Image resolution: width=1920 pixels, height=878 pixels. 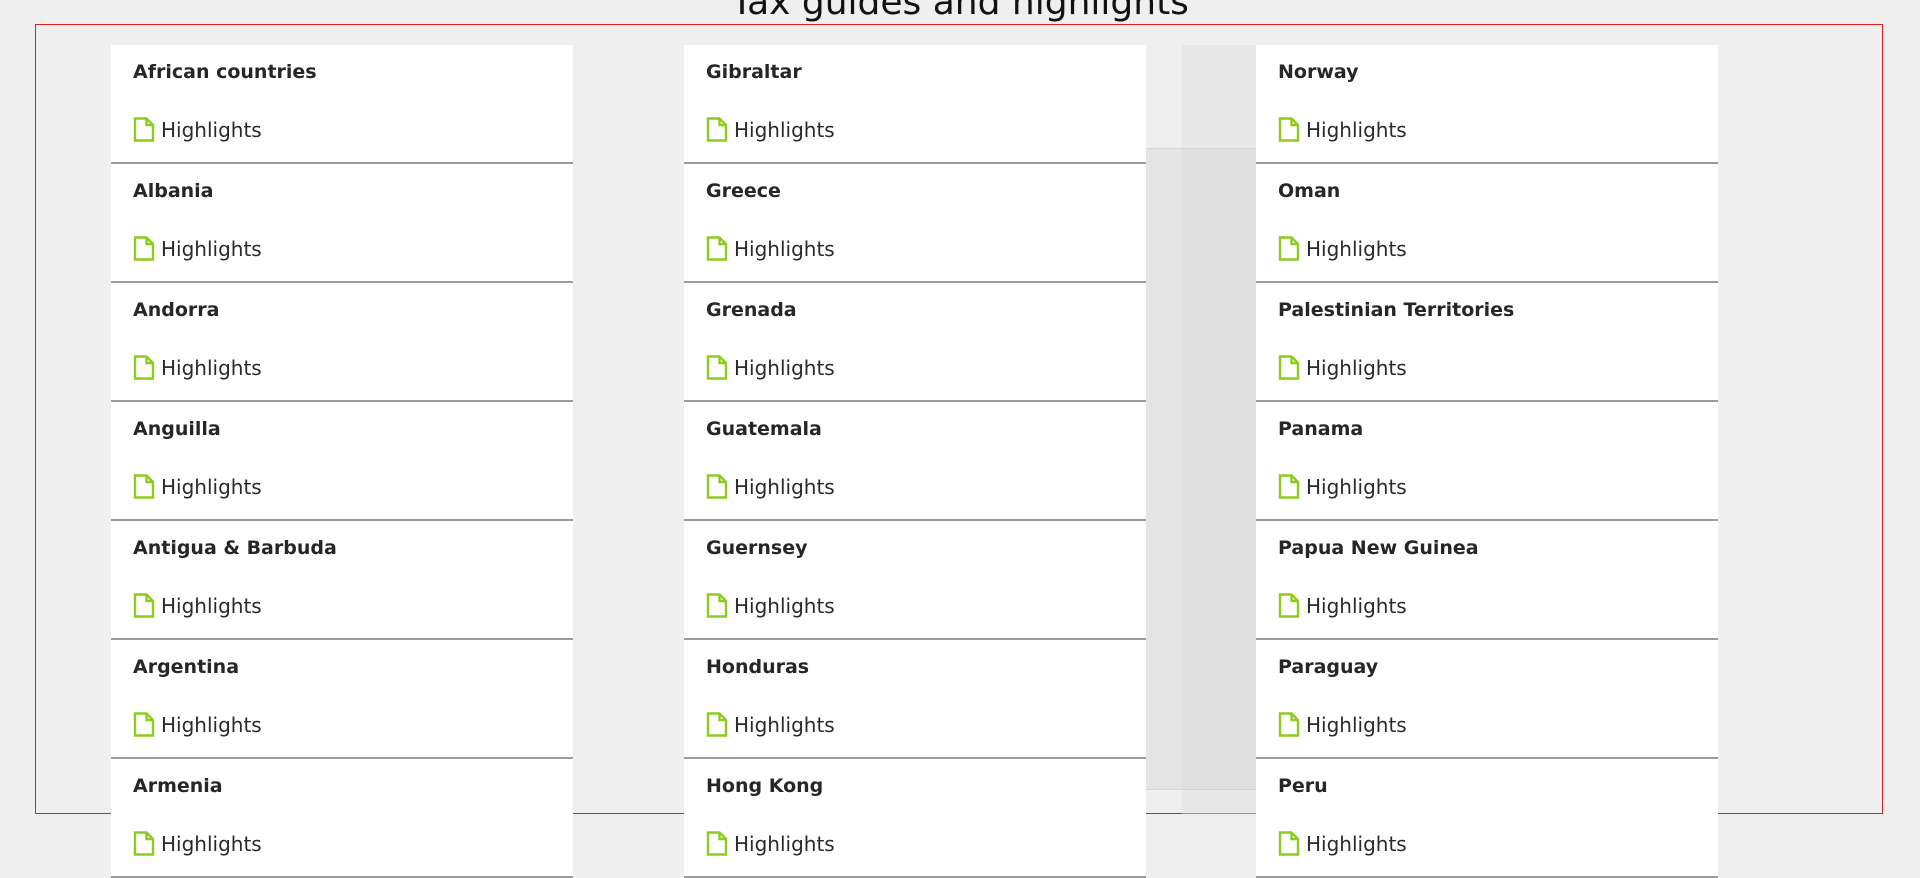 I want to click on country-card: Armenia Highlights, so click(x=342, y=818).